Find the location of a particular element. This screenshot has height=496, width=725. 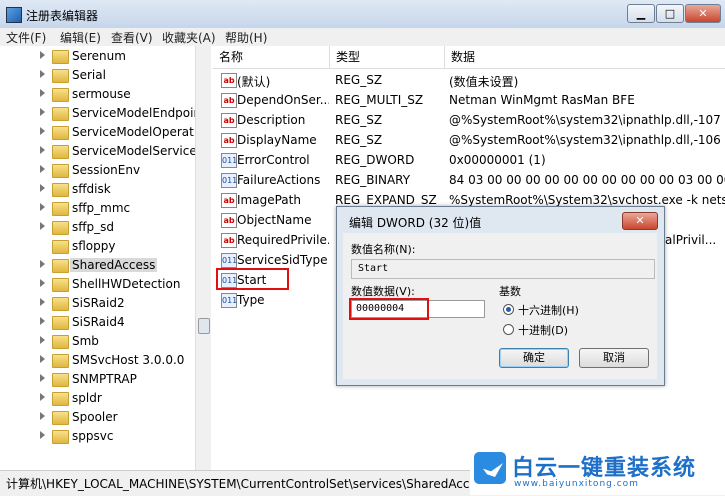

tree-item-label: sffp_sd is located at coordinates (93, 227).